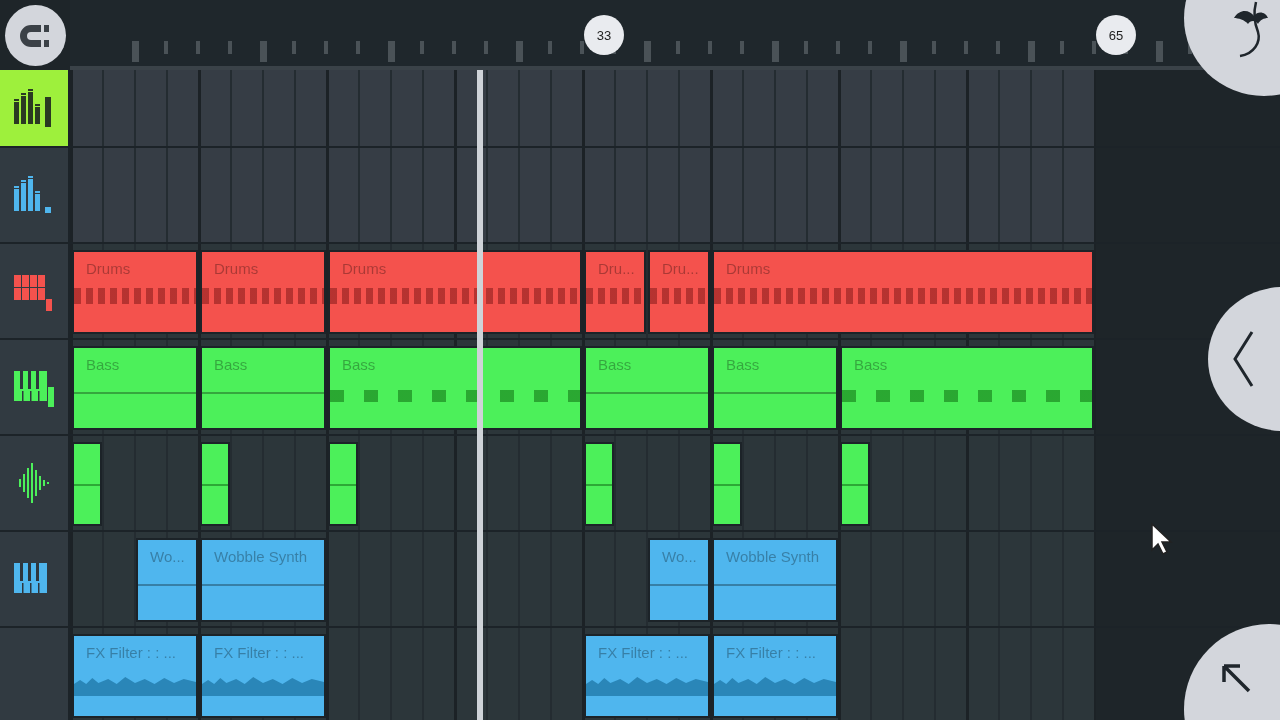 The height and width of the screenshot is (720, 1280). I want to click on mixer-icon, so click(34, 108).